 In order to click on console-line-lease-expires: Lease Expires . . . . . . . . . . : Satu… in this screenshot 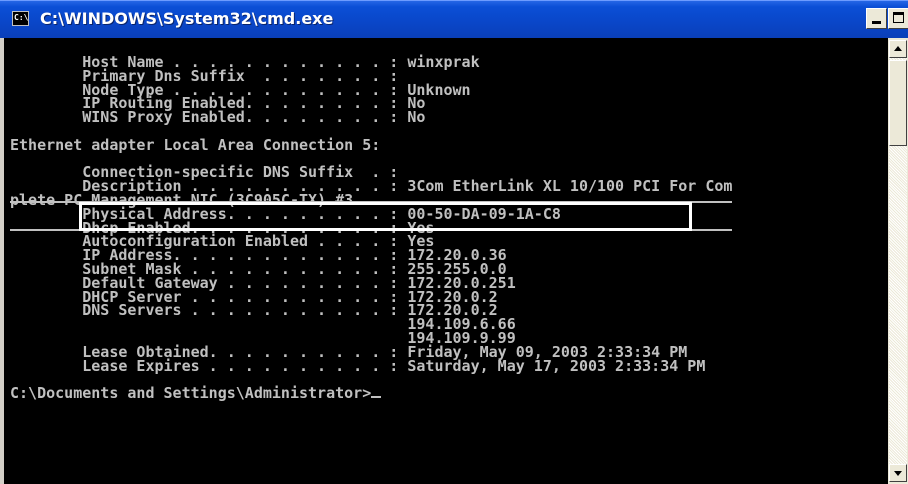, I will do `click(358, 365)`.